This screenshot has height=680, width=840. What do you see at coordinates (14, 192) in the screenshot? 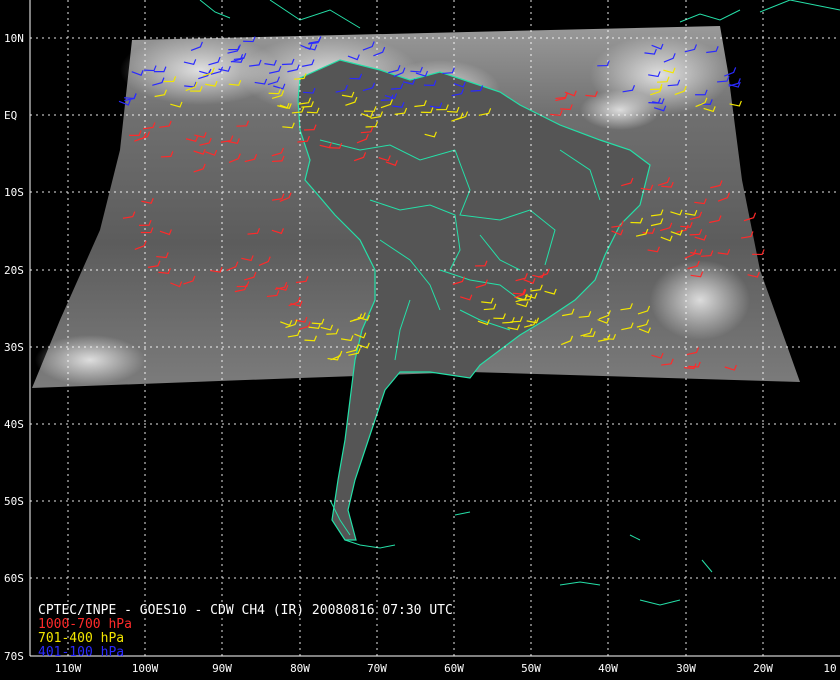
I see `lat-label: 10S` at bounding box center [14, 192].